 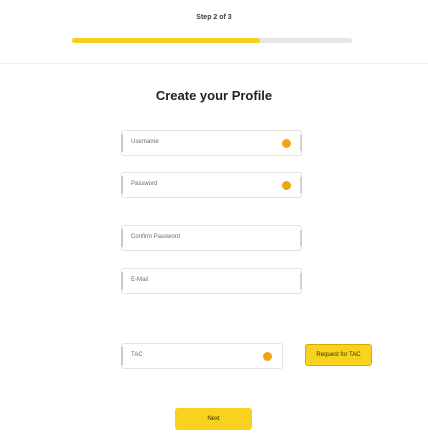 What do you see at coordinates (214, 95) in the screenshot?
I see `page-title: Create your Profile` at bounding box center [214, 95].